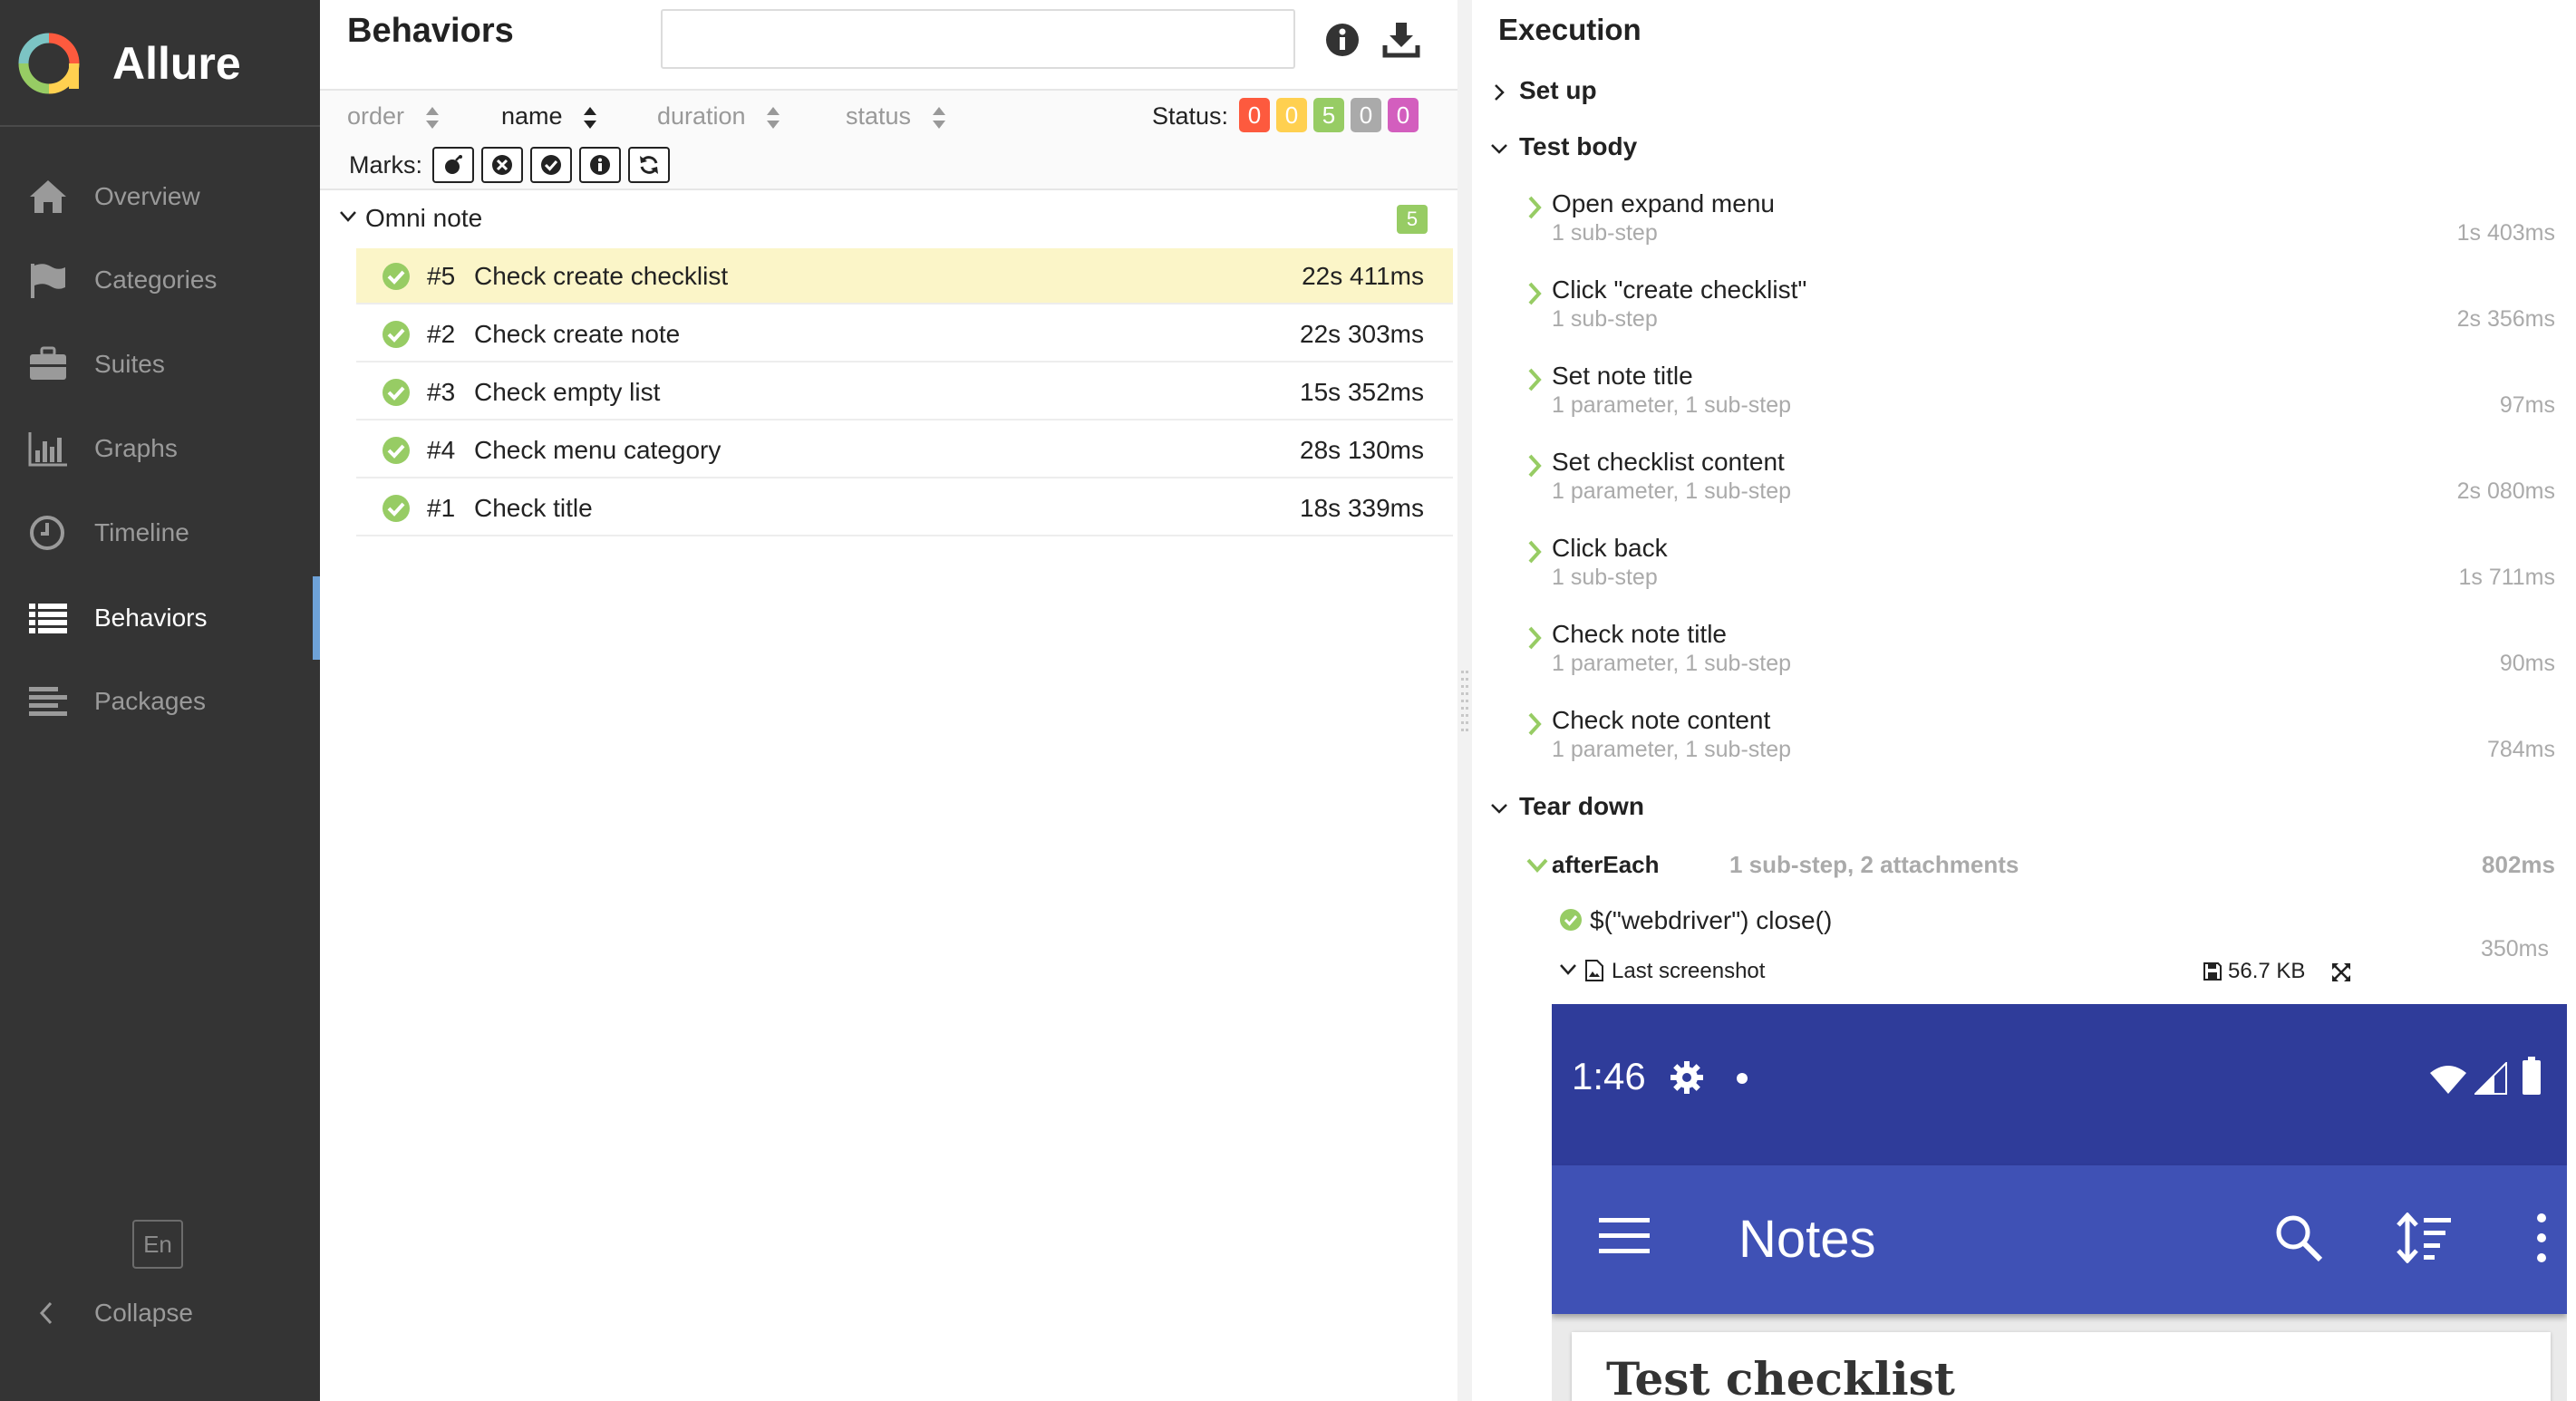 Image resolution: width=2576 pixels, height=1401 pixels. Describe the element at coordinates (2506, 577) in the screenshot. I see `step-duration: 1s 711ms` at that location.